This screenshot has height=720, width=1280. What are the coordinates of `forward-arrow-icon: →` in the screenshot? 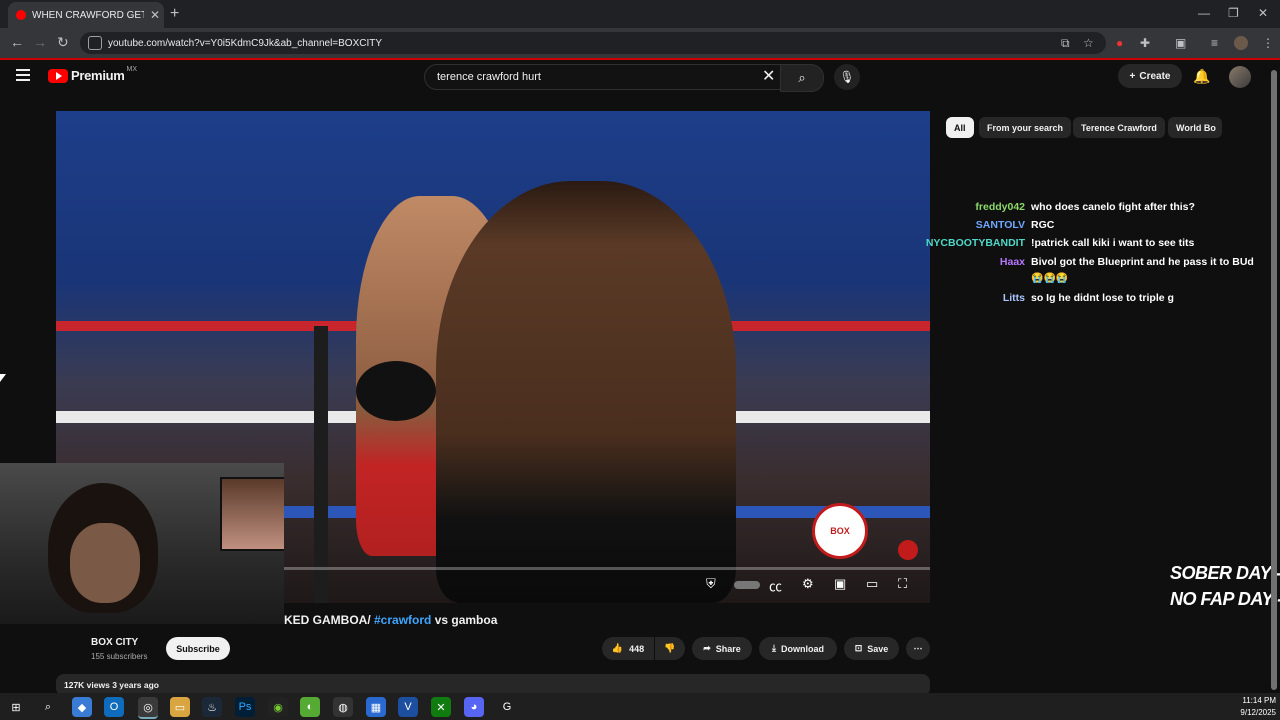 It's located at (40, 42).